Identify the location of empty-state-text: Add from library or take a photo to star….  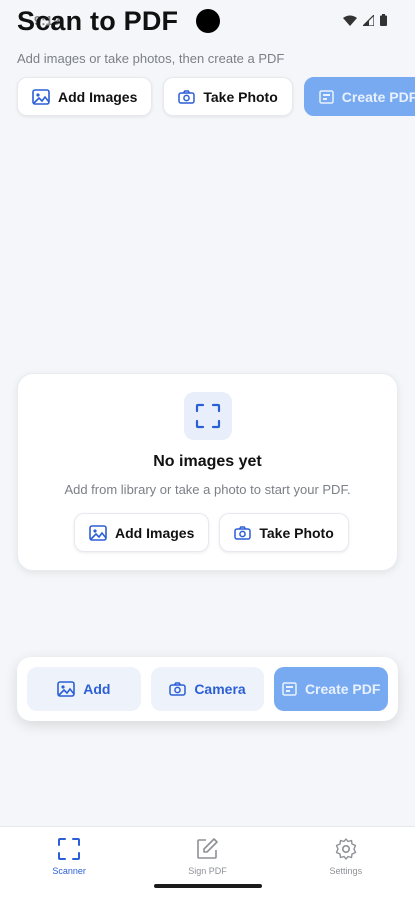
(207, 489).